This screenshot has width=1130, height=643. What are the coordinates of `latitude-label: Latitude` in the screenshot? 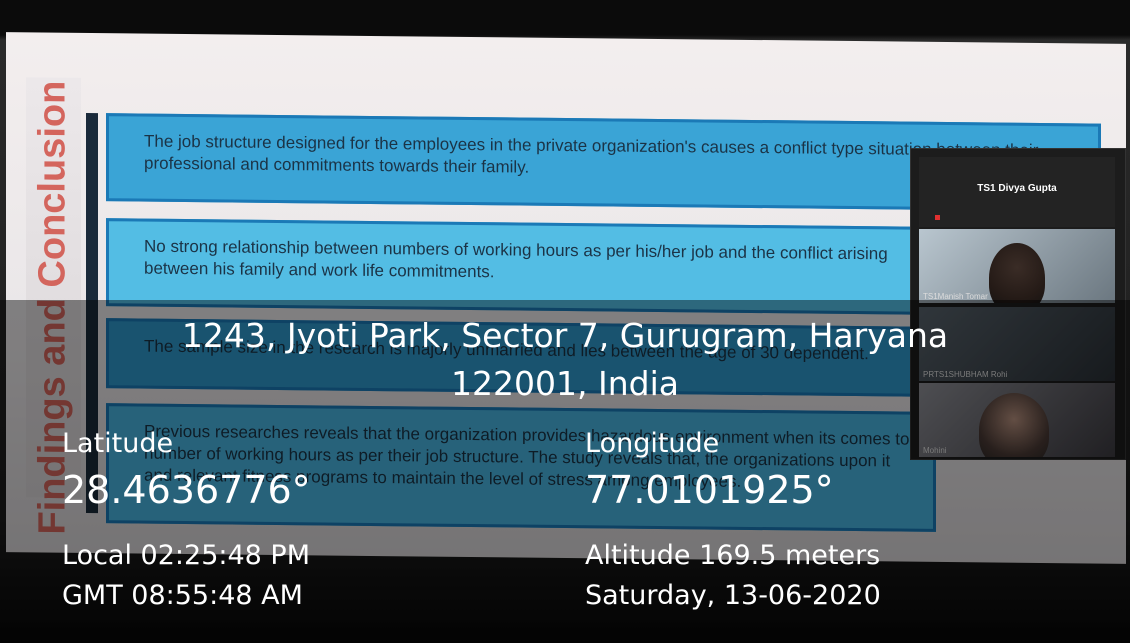 It's located at (118, 443).